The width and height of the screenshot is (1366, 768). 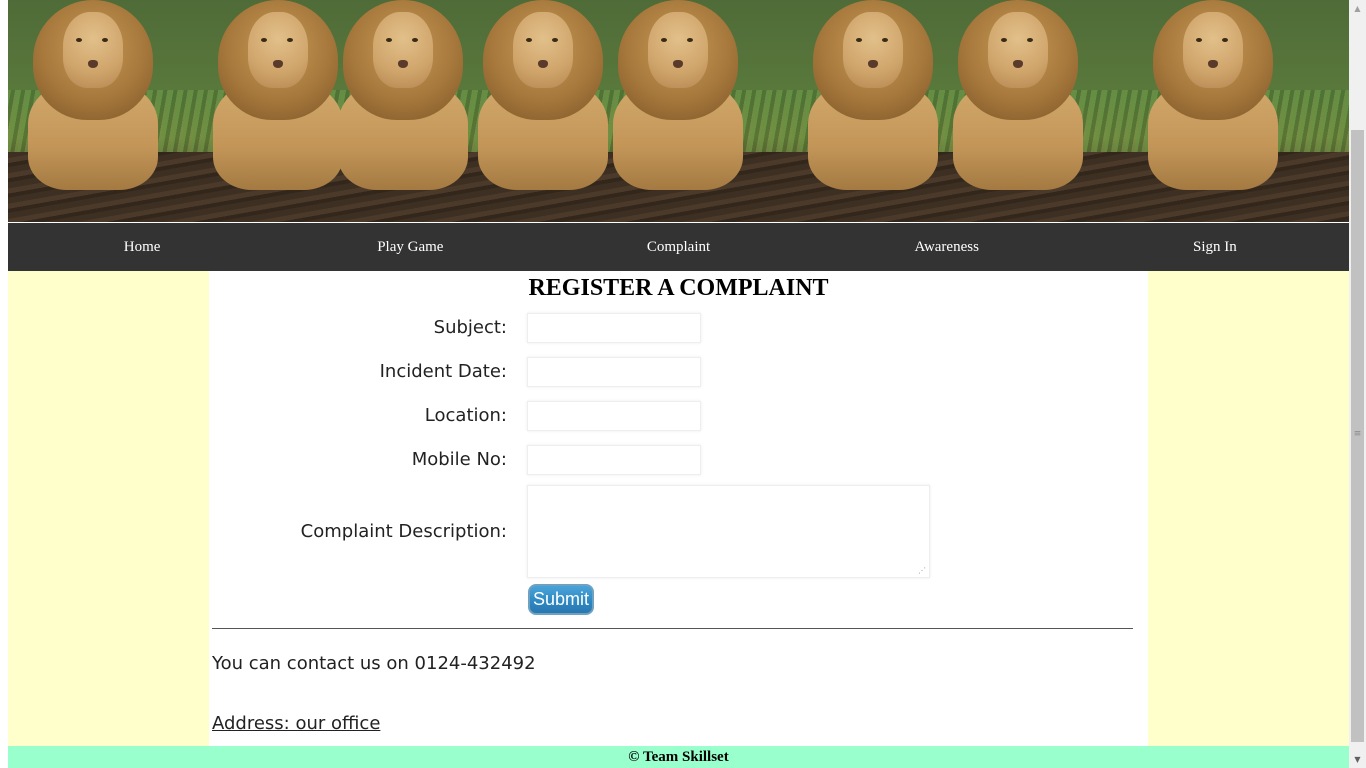 What do you see at coordinates (728, 531) in the screenshot?
I see `description-textarea: ⋰` at bounding box center [728, 531].